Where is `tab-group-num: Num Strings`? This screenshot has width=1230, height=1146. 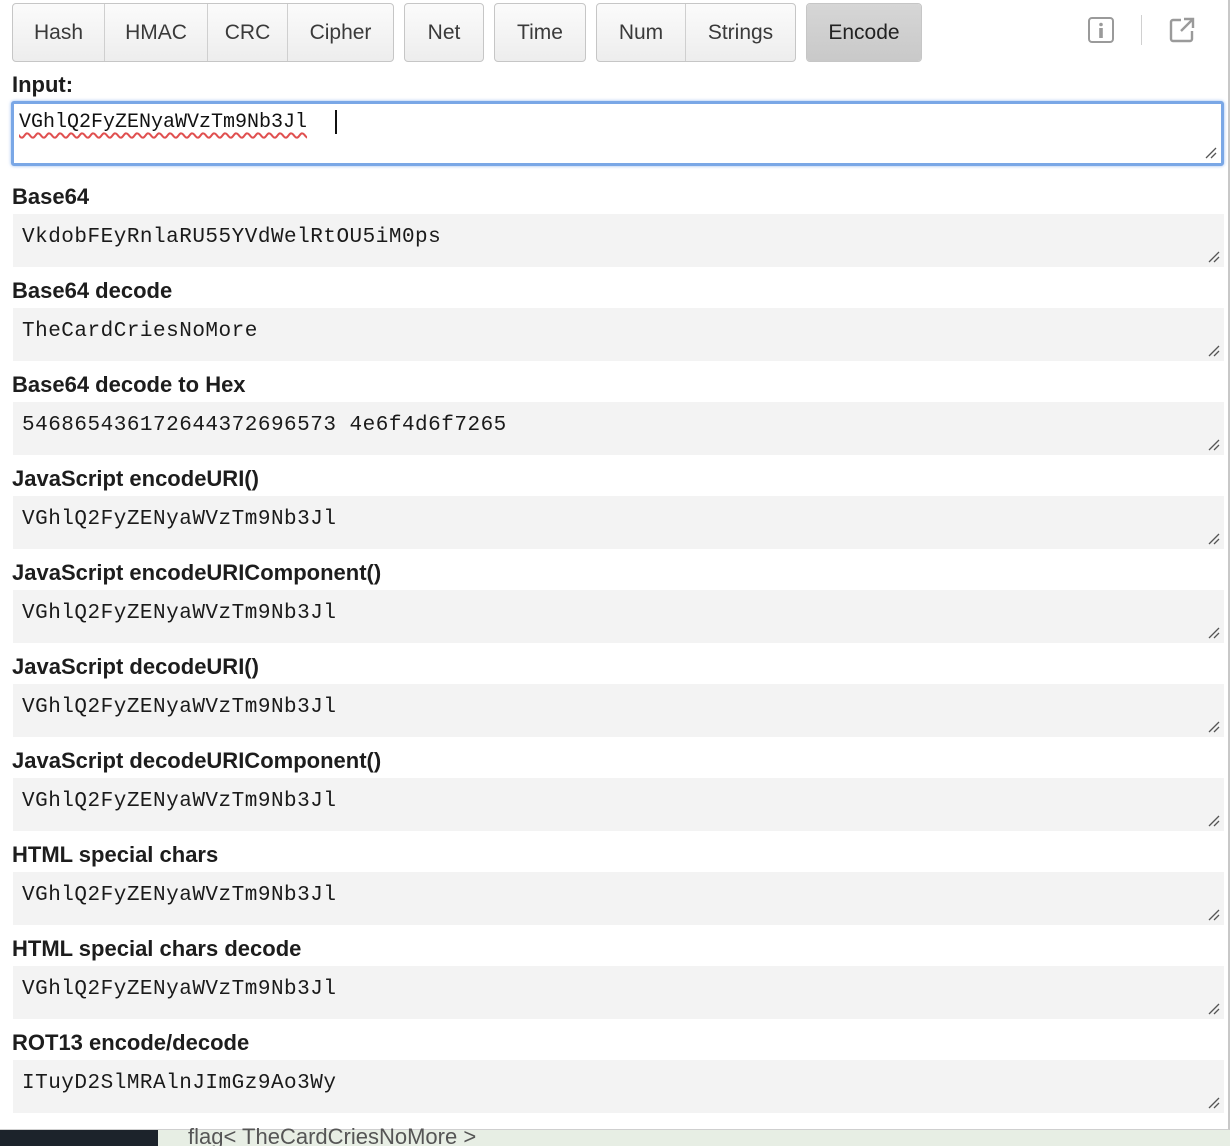
tab-group-num: Num Strings is located at coordinates (696, 32).